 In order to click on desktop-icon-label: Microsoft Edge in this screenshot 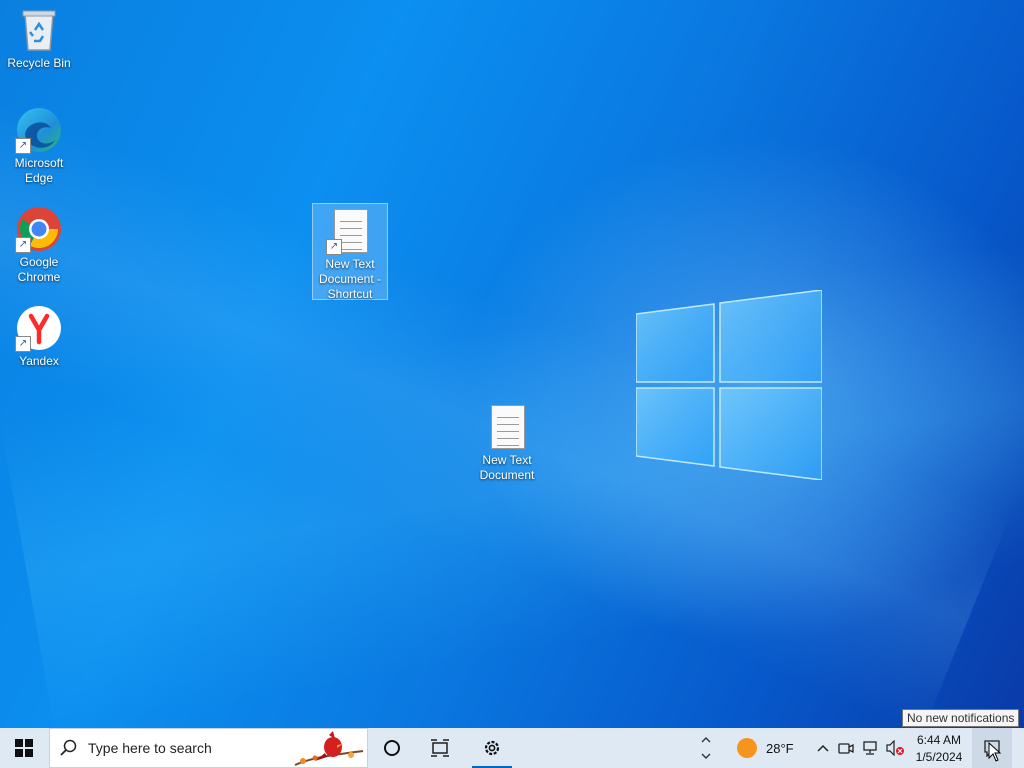, I will do `click(39, 170)`.